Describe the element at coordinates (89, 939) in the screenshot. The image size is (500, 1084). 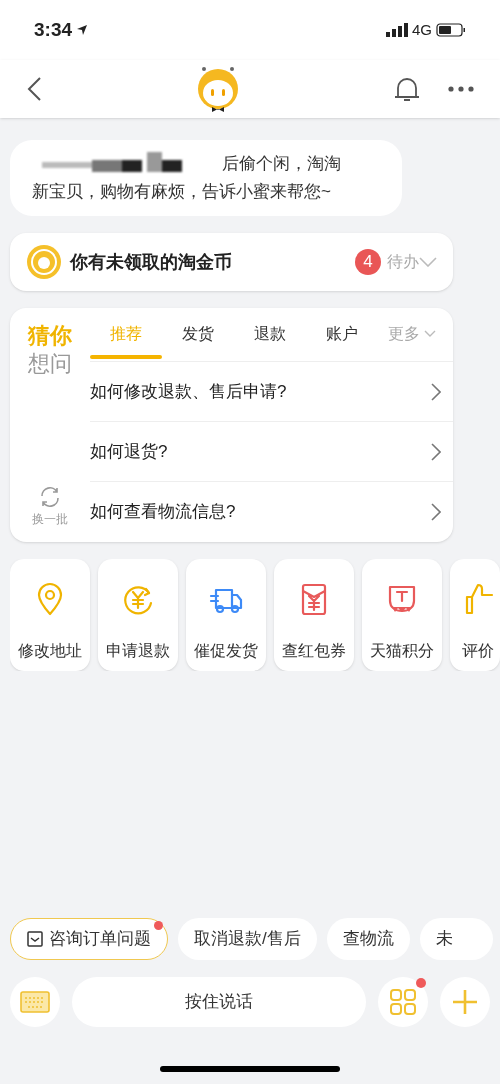
I see `quick-reply-chip: 咨询订单问题` at that location.